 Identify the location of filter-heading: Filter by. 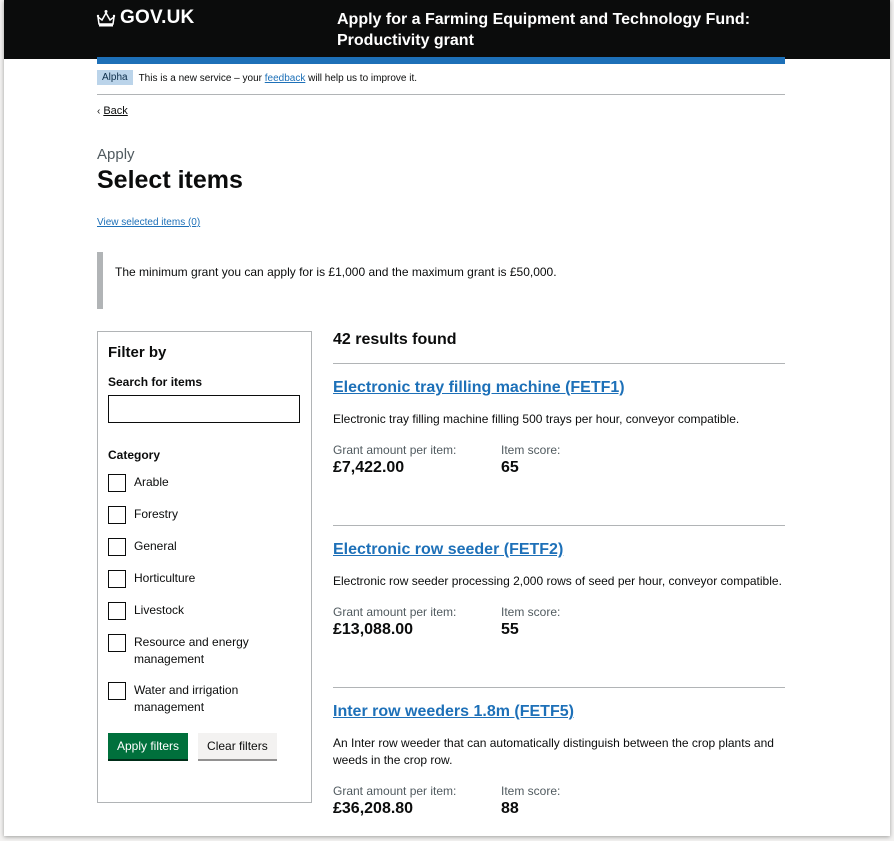
(137, 352).